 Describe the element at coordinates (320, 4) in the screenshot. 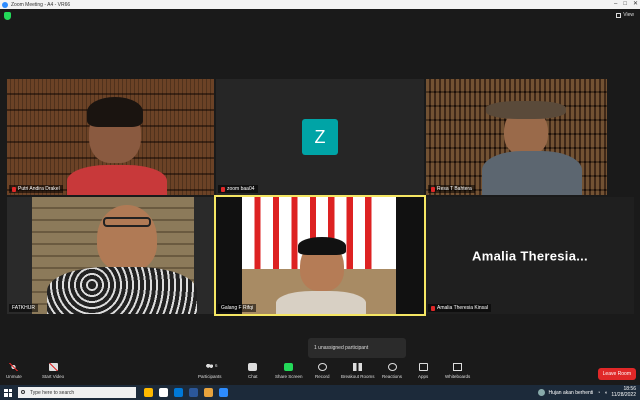

I see `window-titlebar: Zoom Meeting - A4 - VR66 – □ ✕` at that location.